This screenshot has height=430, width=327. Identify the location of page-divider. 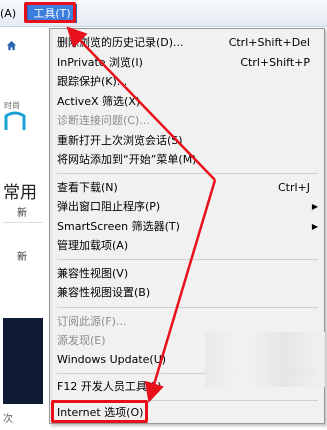
(23, 222).